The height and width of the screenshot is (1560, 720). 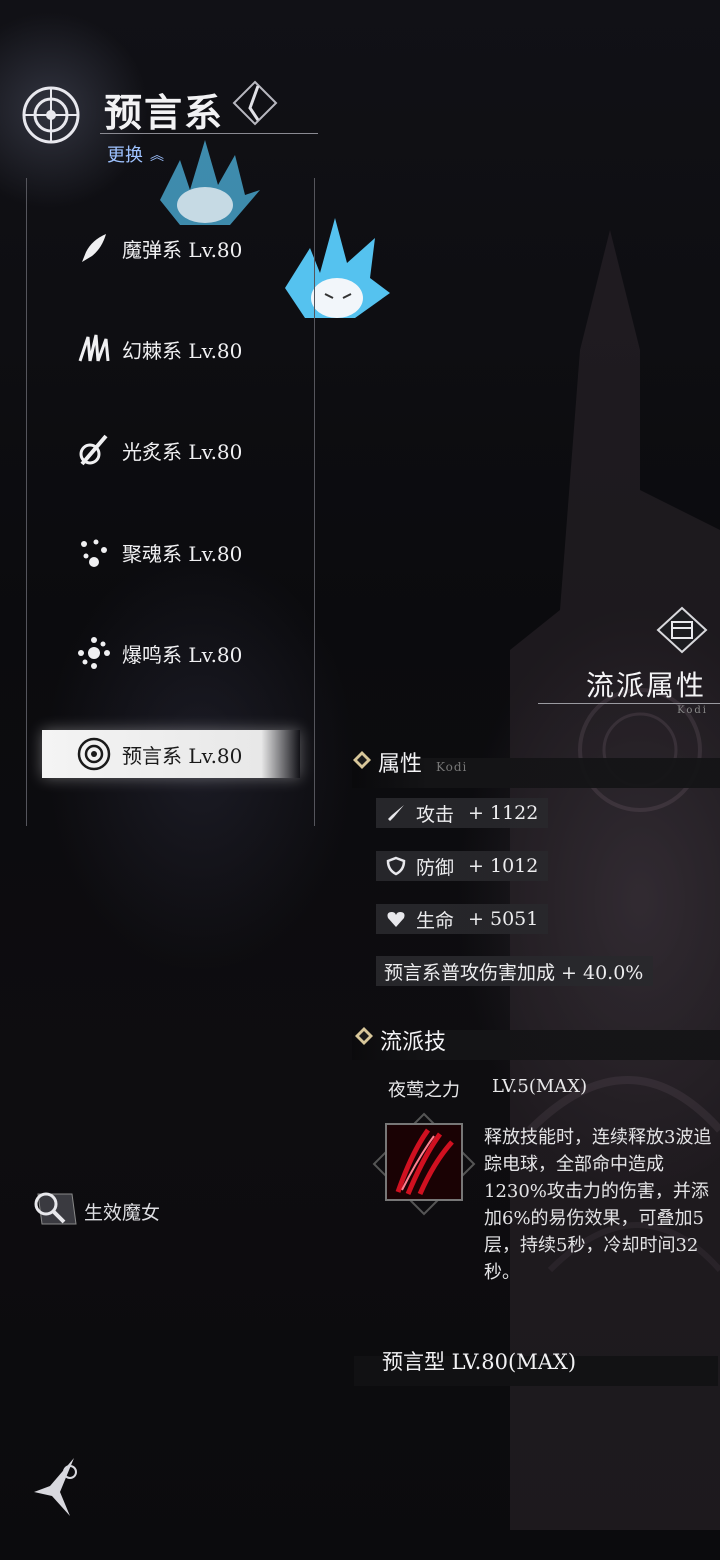 What do you see at coordinates (210, 182) in the screenshot?
I see `ice-spirit-icon` at bounding box center [210, 182].